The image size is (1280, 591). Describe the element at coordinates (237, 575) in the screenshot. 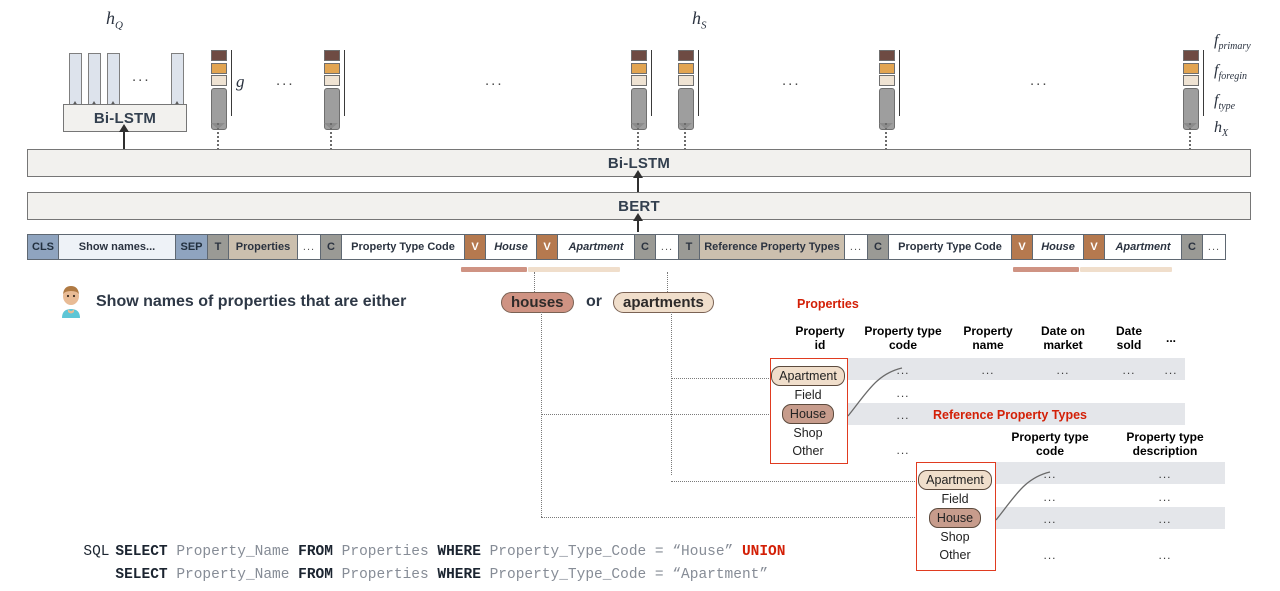

I see `sql-identifier-property-name-2: Property_Name` at that location.